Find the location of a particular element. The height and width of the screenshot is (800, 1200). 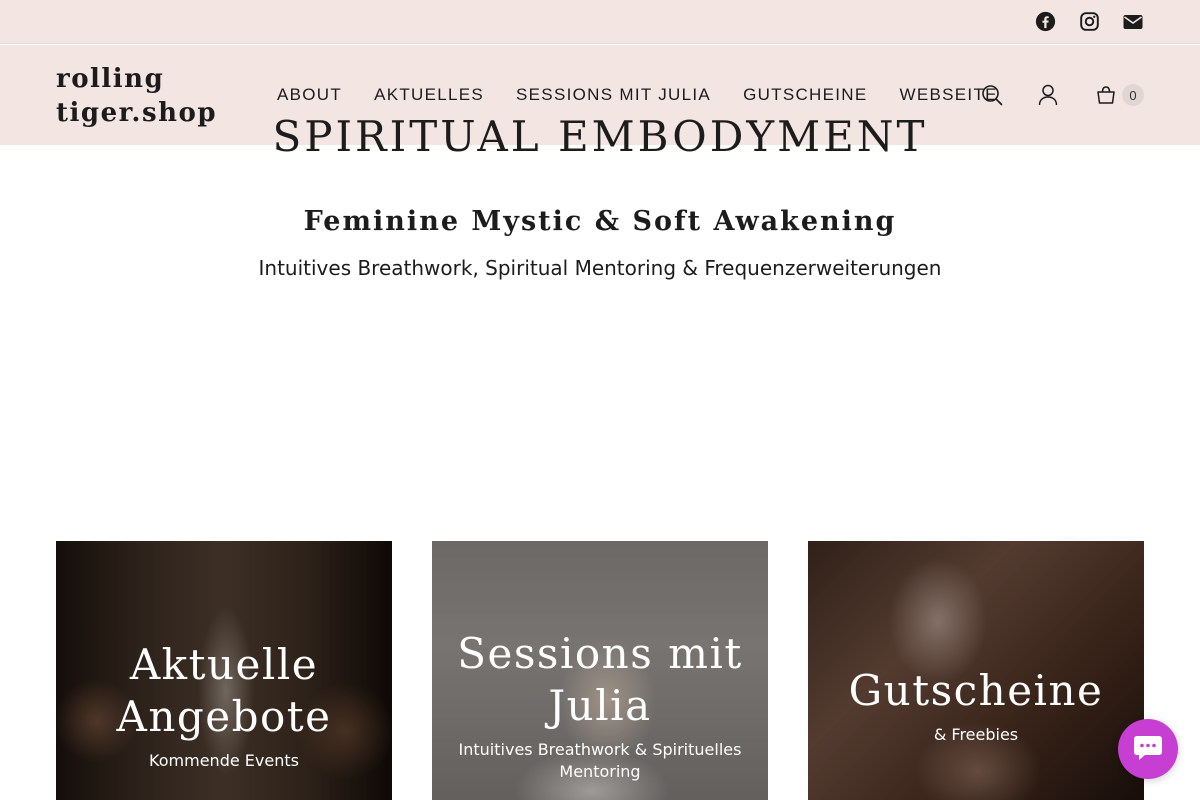

card-title-line: Julia is located at coordinates (600, 705).